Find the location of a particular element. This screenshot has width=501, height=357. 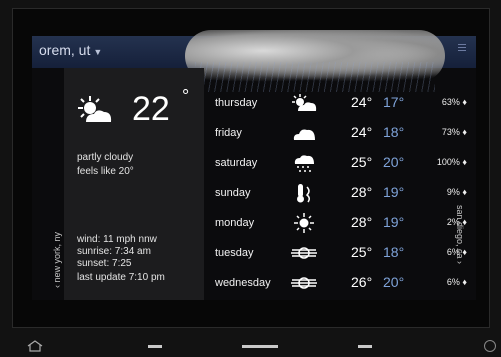

precip-value: 9% is located at coordinates (453, 192).